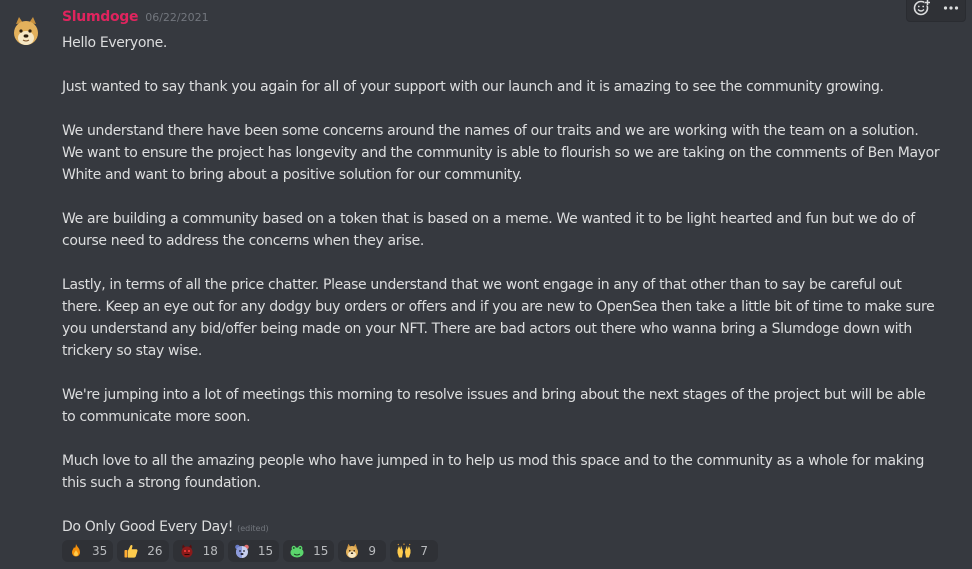 This screenshot has height=569, width=972. I want to click on more-options-icon, so click(950, 8).